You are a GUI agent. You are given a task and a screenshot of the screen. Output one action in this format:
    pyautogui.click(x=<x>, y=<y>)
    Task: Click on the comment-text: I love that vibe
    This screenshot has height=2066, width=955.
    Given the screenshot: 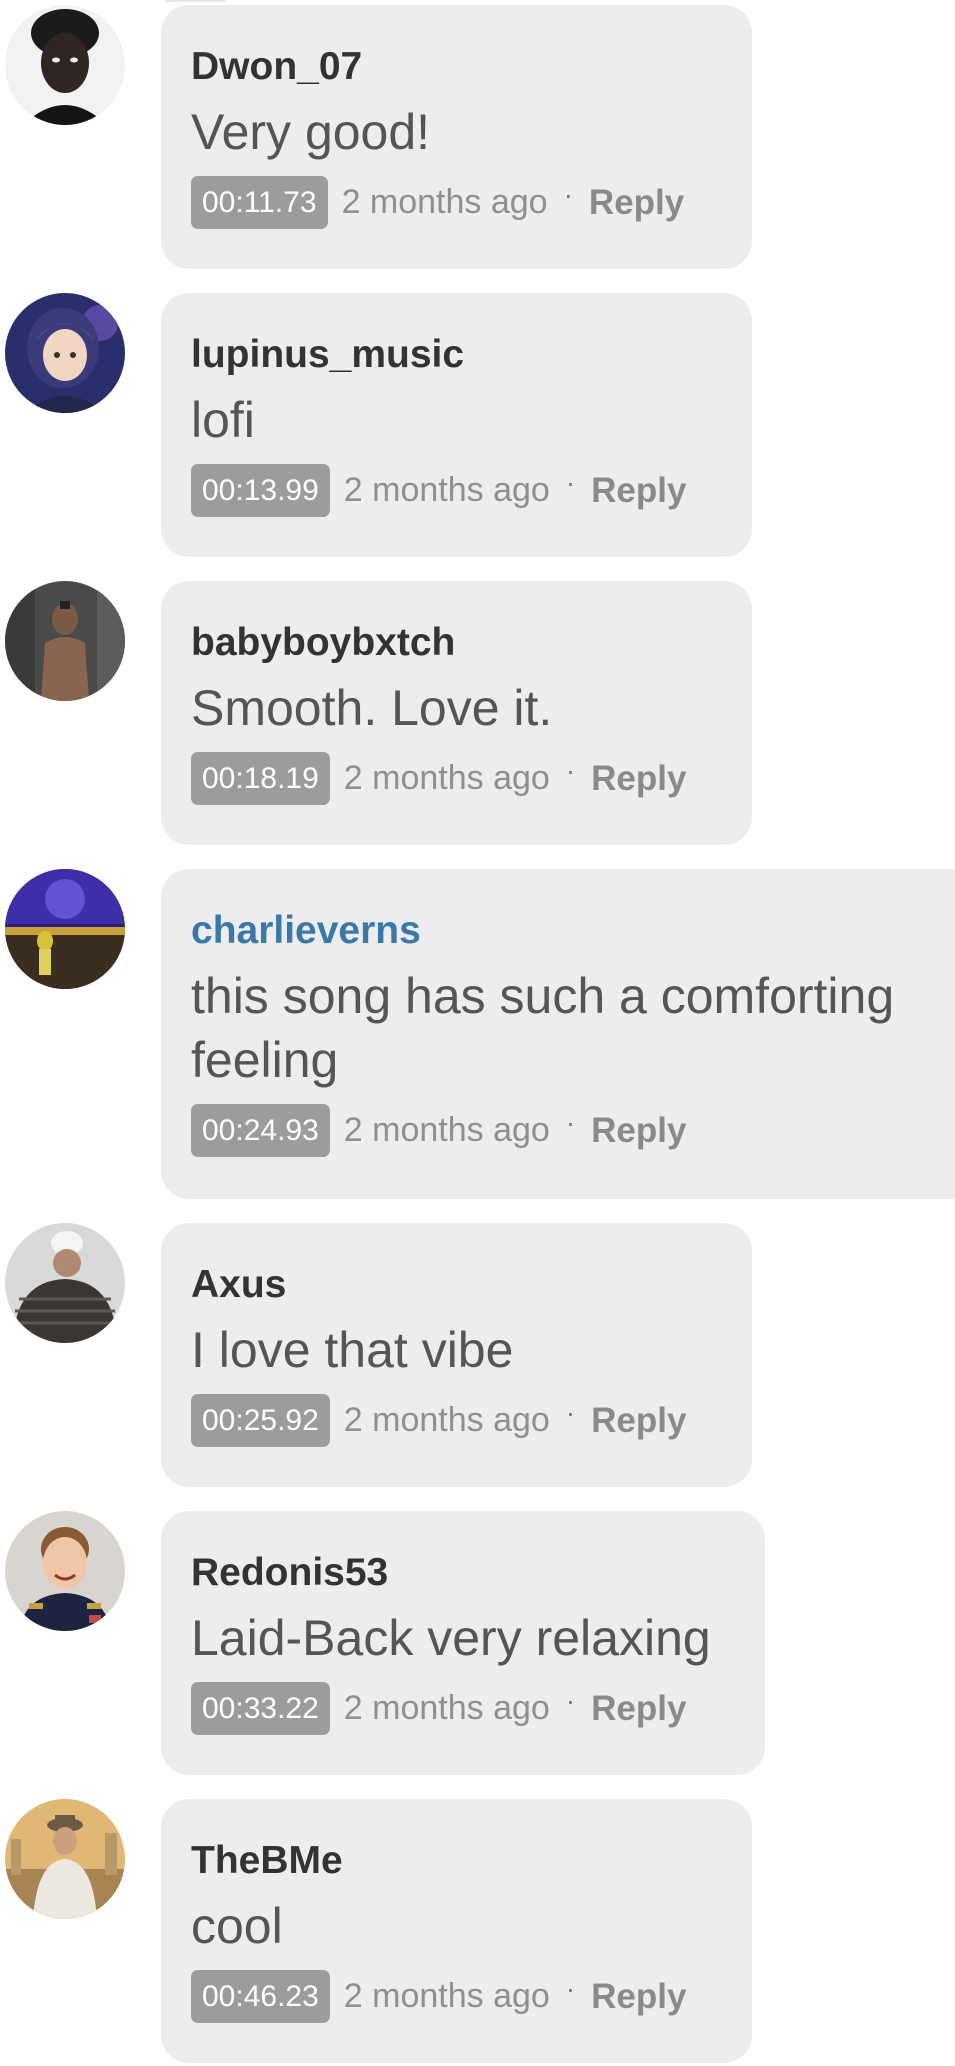 What is the action you would take?
    pyautogui.click(x=352, y=1350)
    